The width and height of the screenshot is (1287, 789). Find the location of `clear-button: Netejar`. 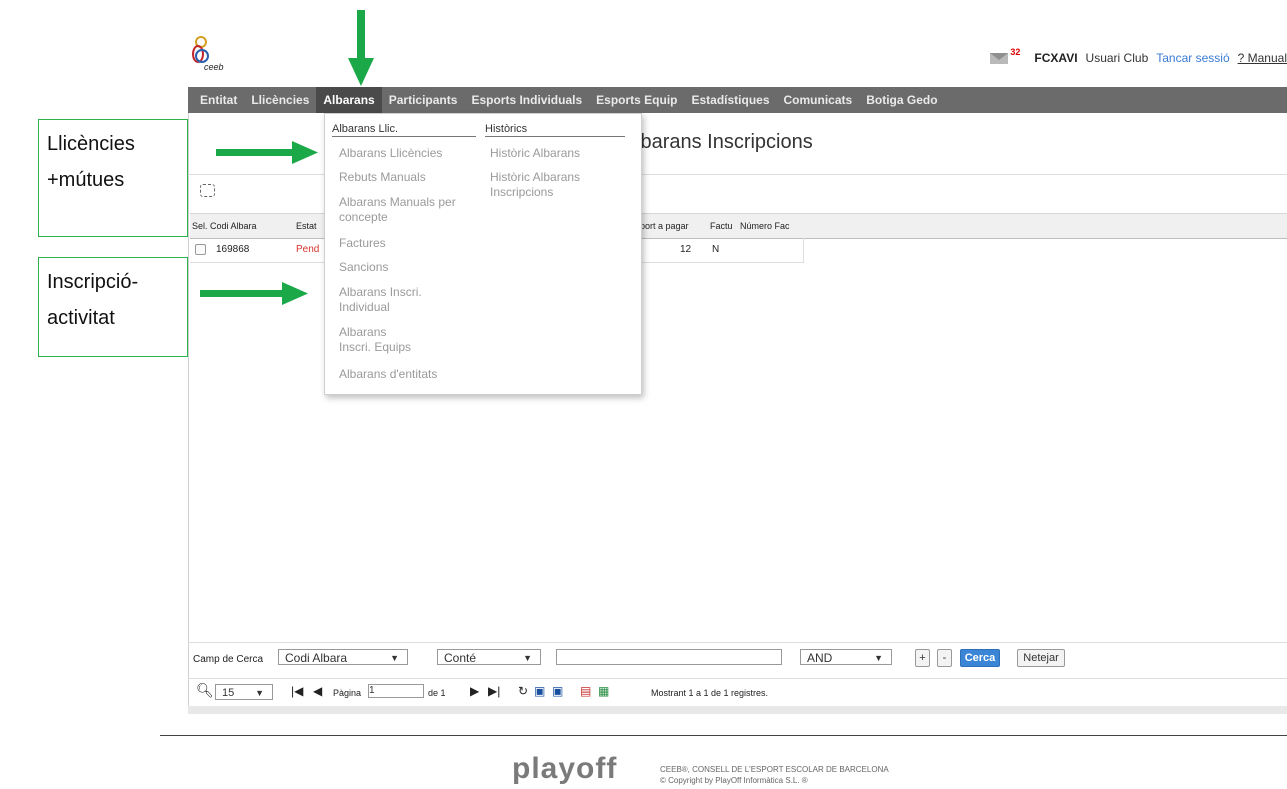

clear-button: Netejar is located at coordinates (1041, 658).